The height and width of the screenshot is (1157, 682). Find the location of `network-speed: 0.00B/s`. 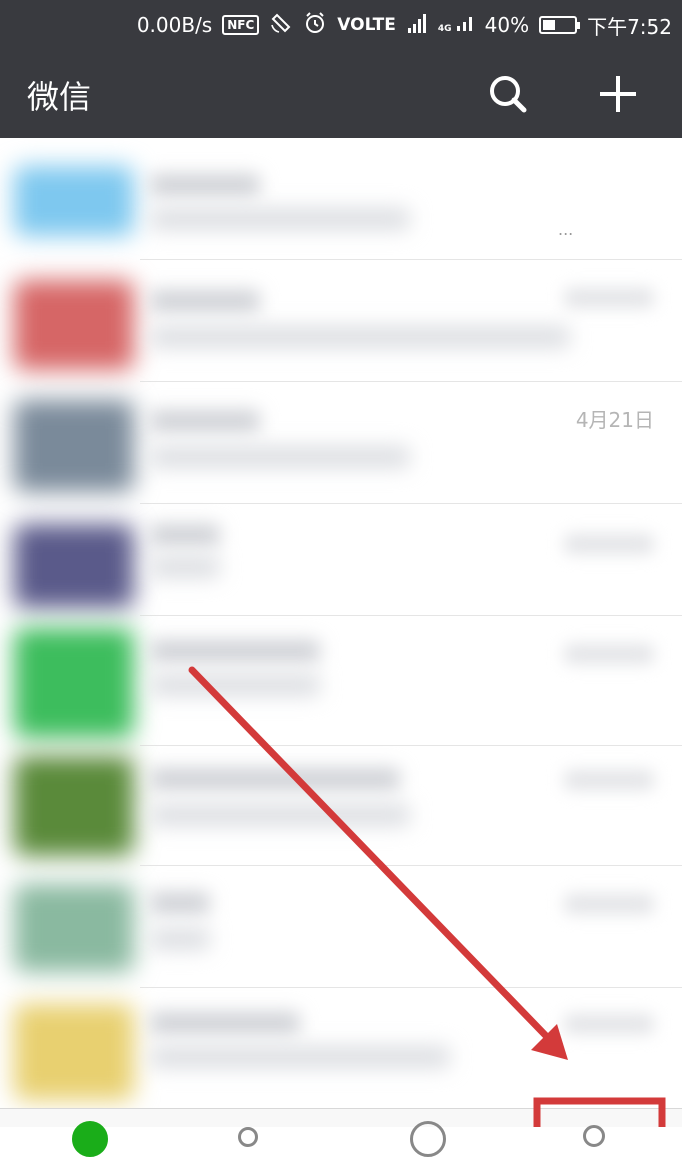

network-speed: 0.00B/s is located at coordinates (174, 25).